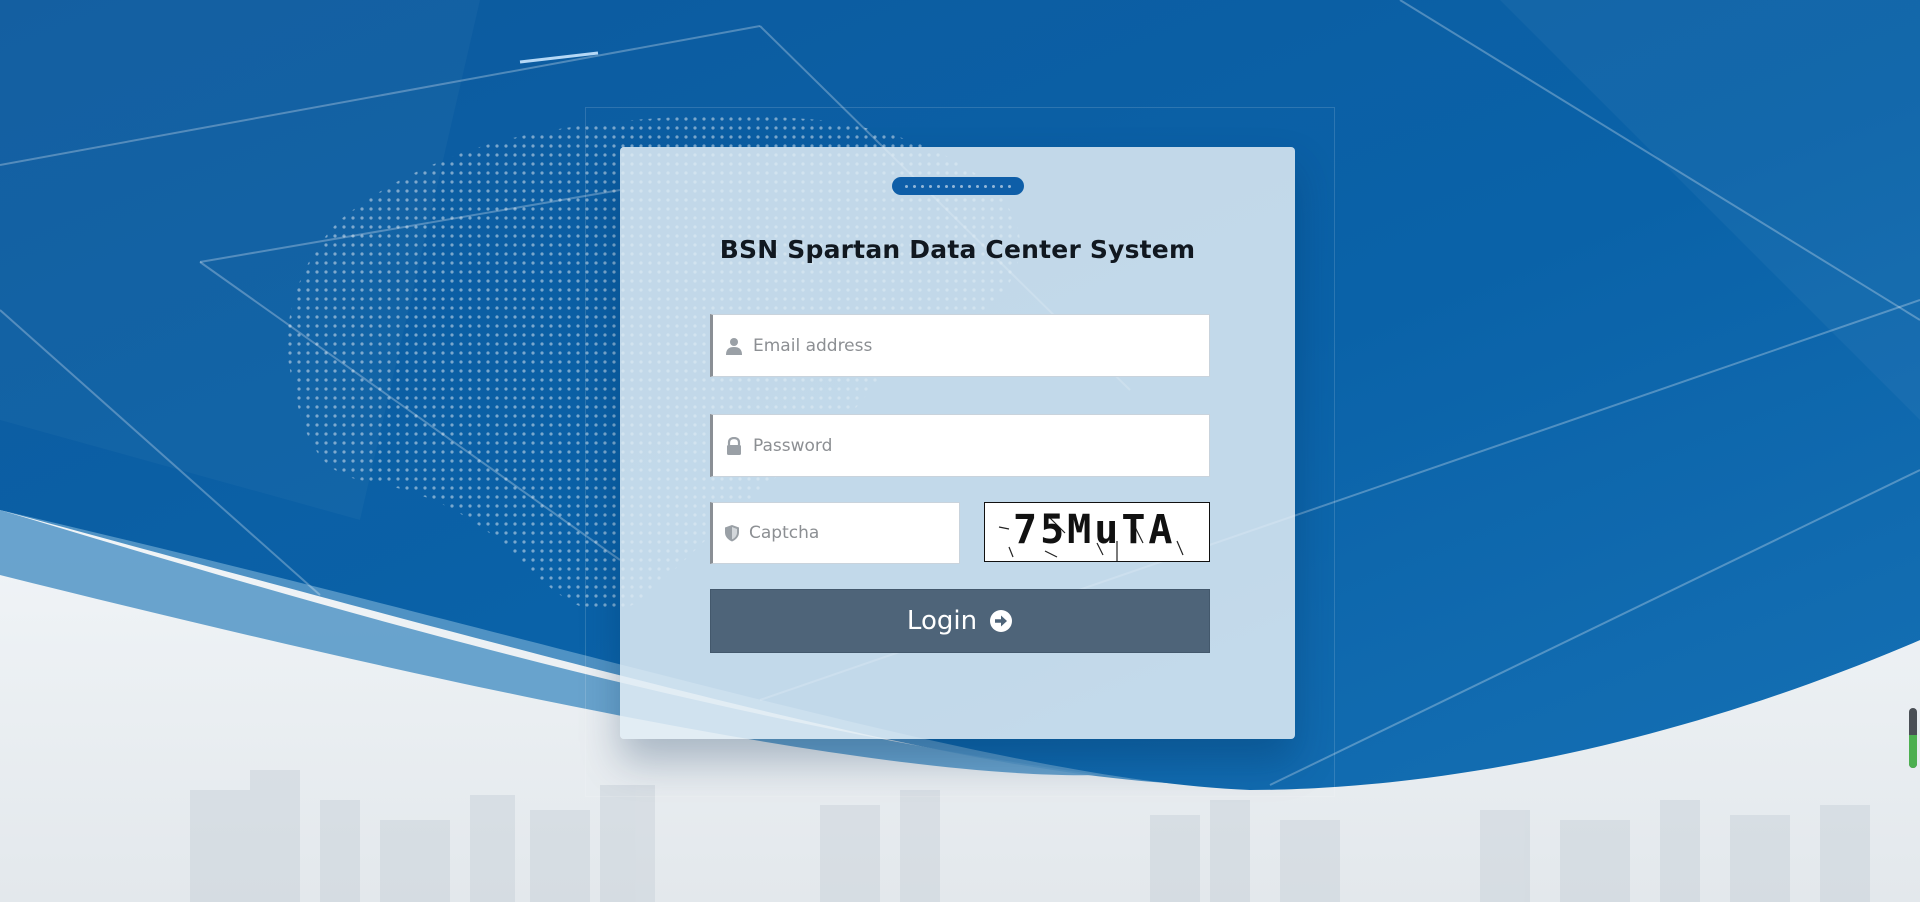 Image resolution: width=1920 pixels, height=902 pixels. What do you see at coordinates (1094, 530) in the screenshot?
I see `captcha-image-text: 75MuTA` at bounding box center [1094, 530].